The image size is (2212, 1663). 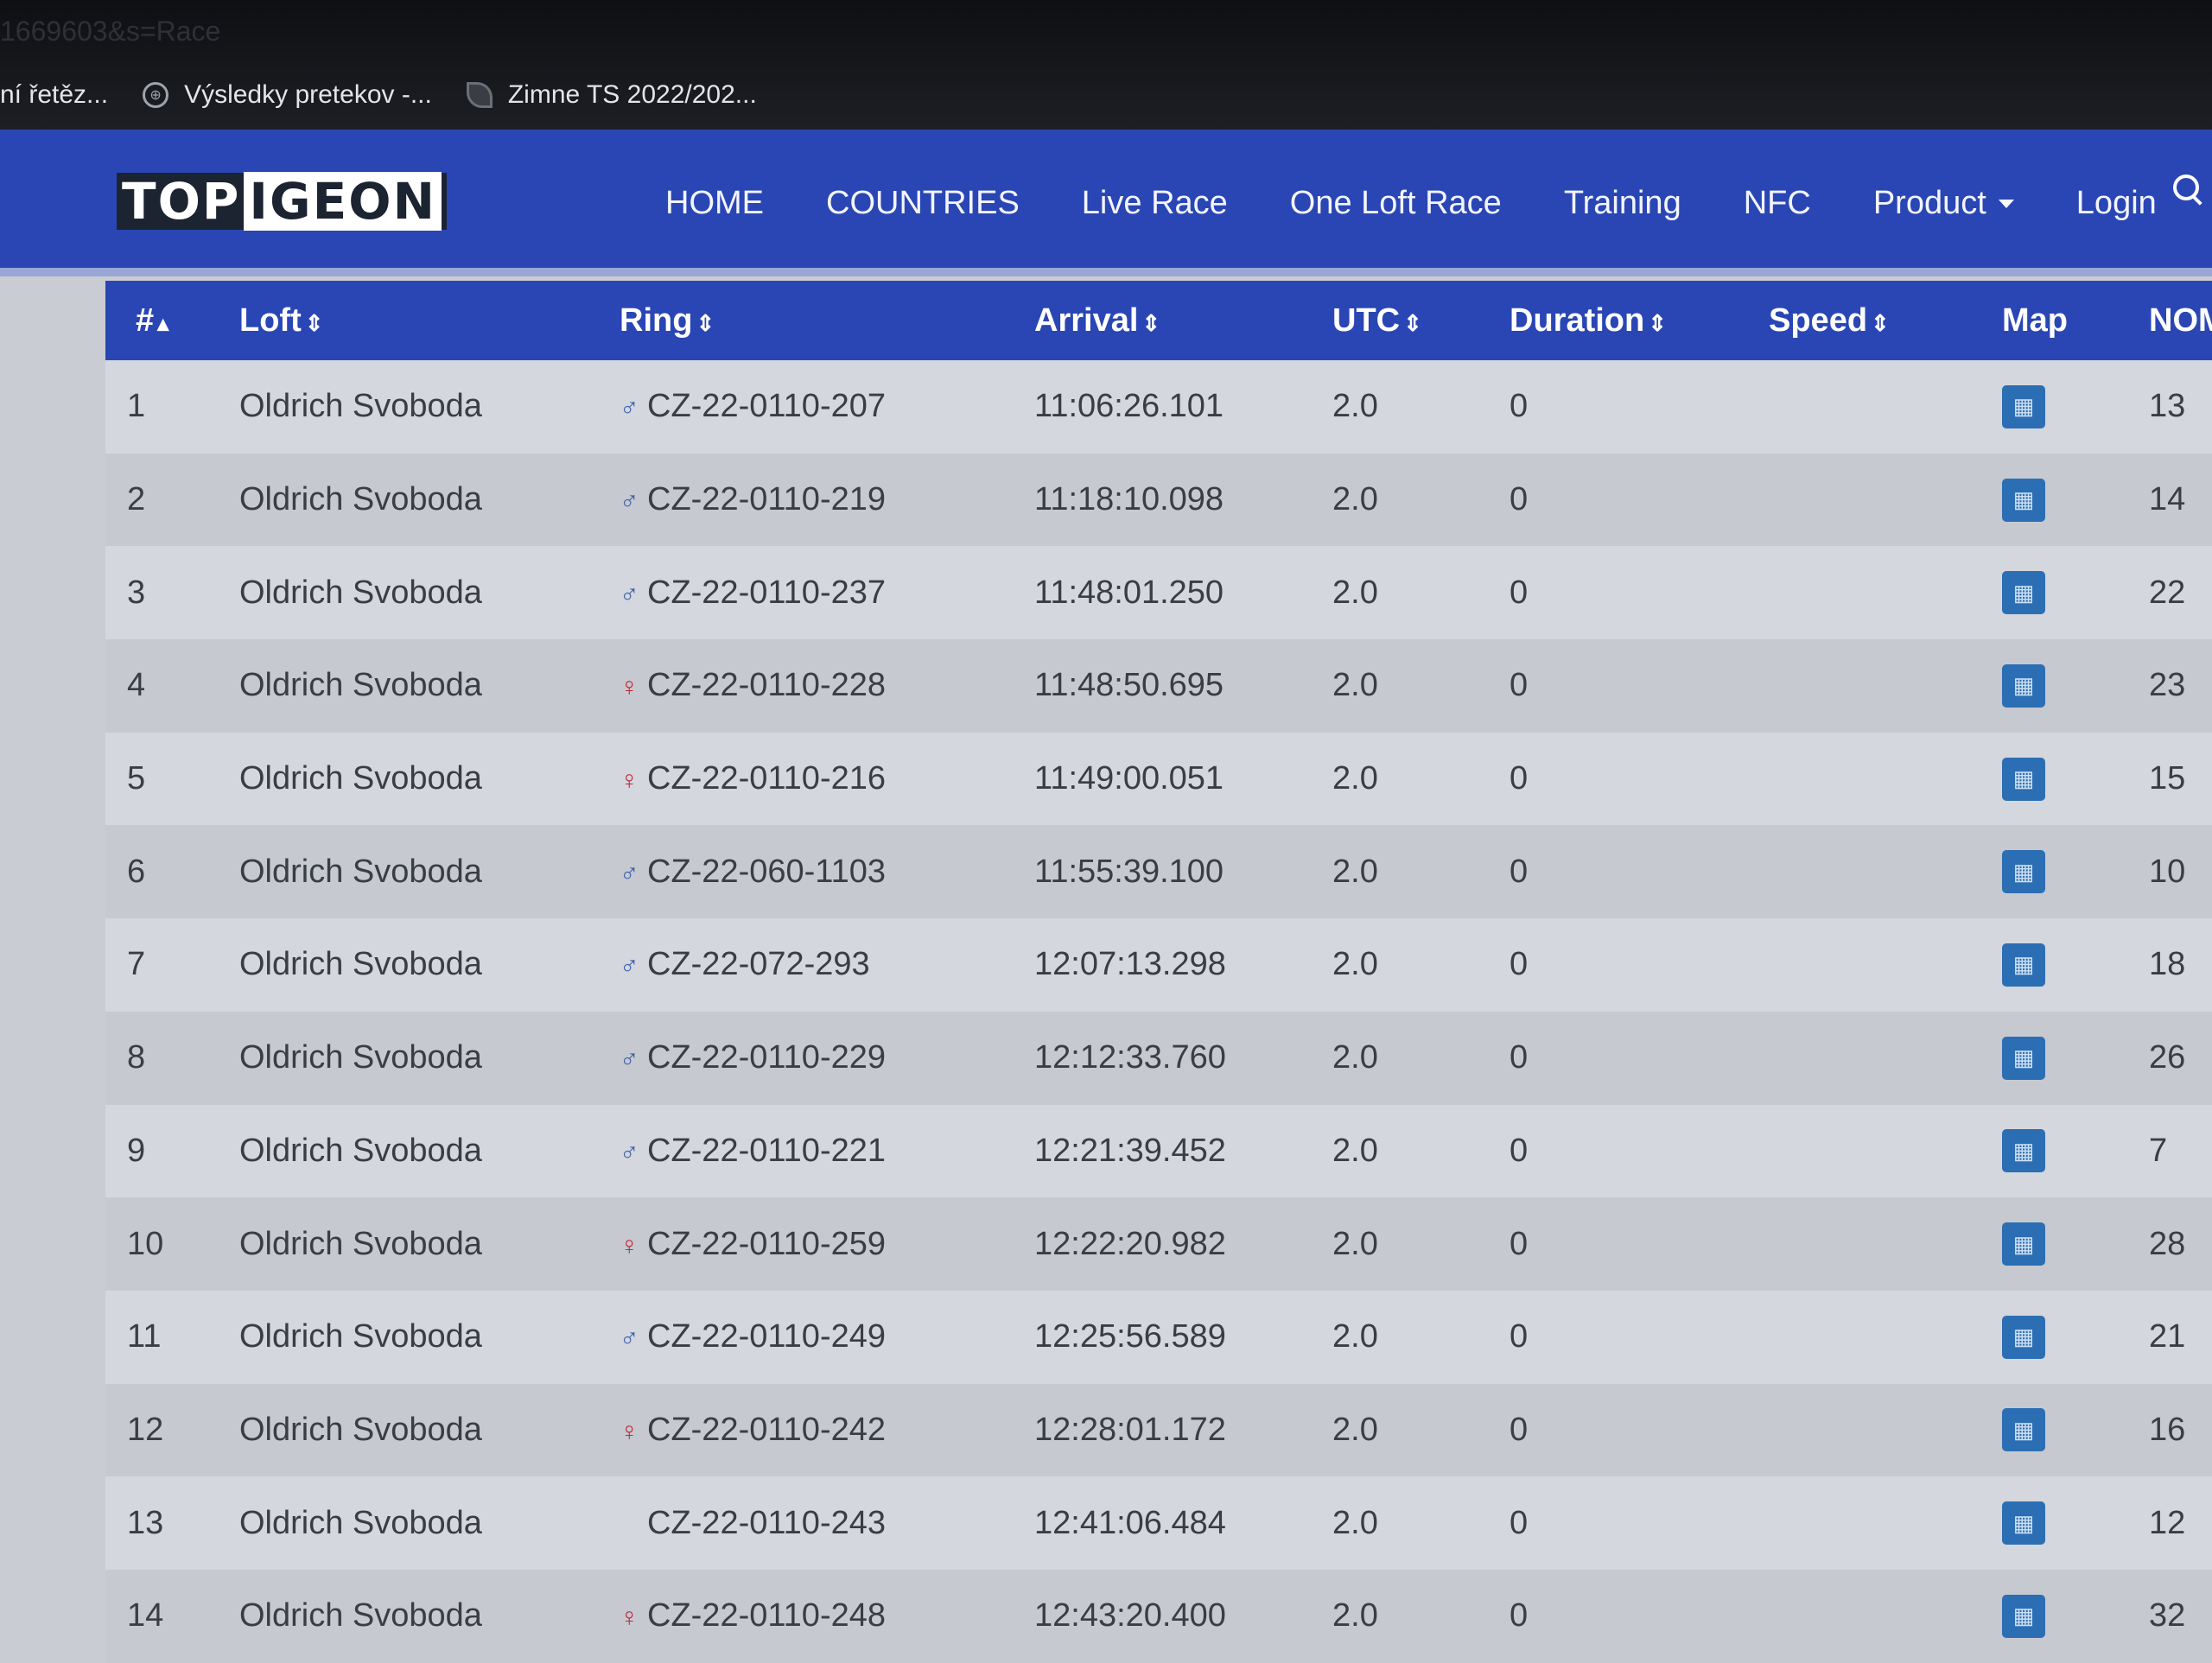 I want to click on cell-ring: ♀ CZ-22-0110-259, so click(x=827, y=1244).